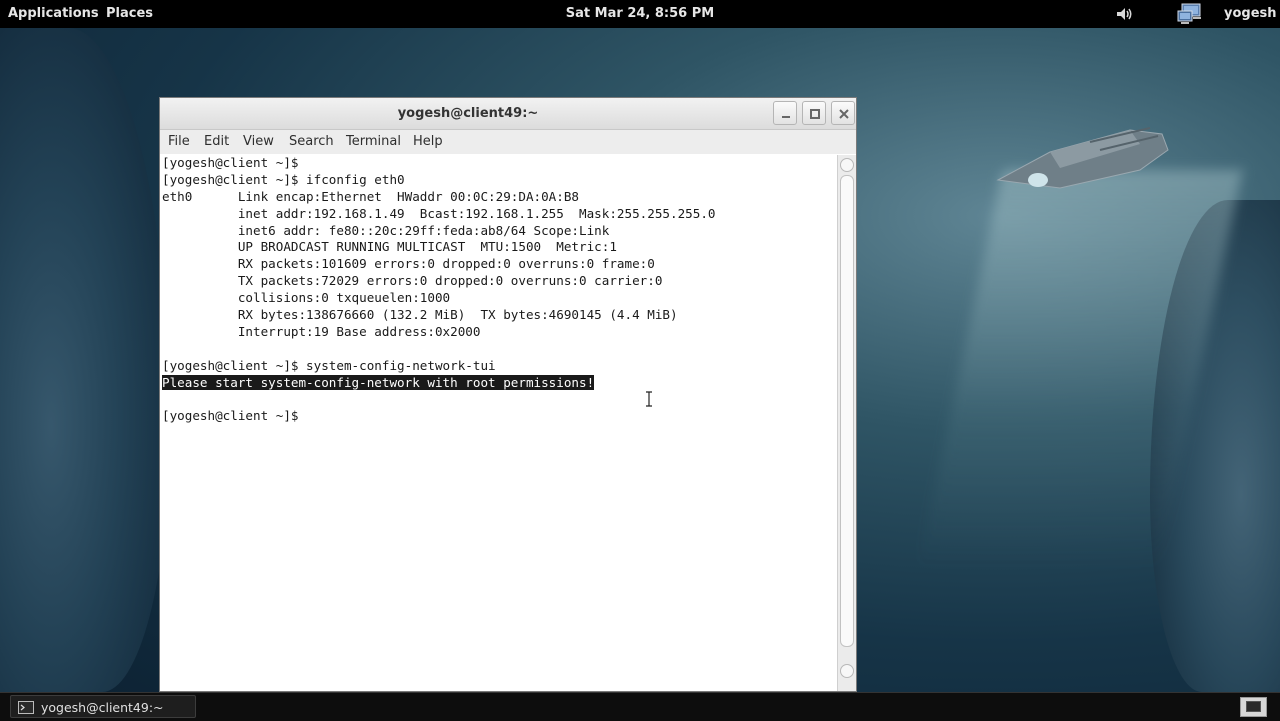 The image size is (1280, 721). I want to click on scroll-up-arrow-icon, so click(847, 165).